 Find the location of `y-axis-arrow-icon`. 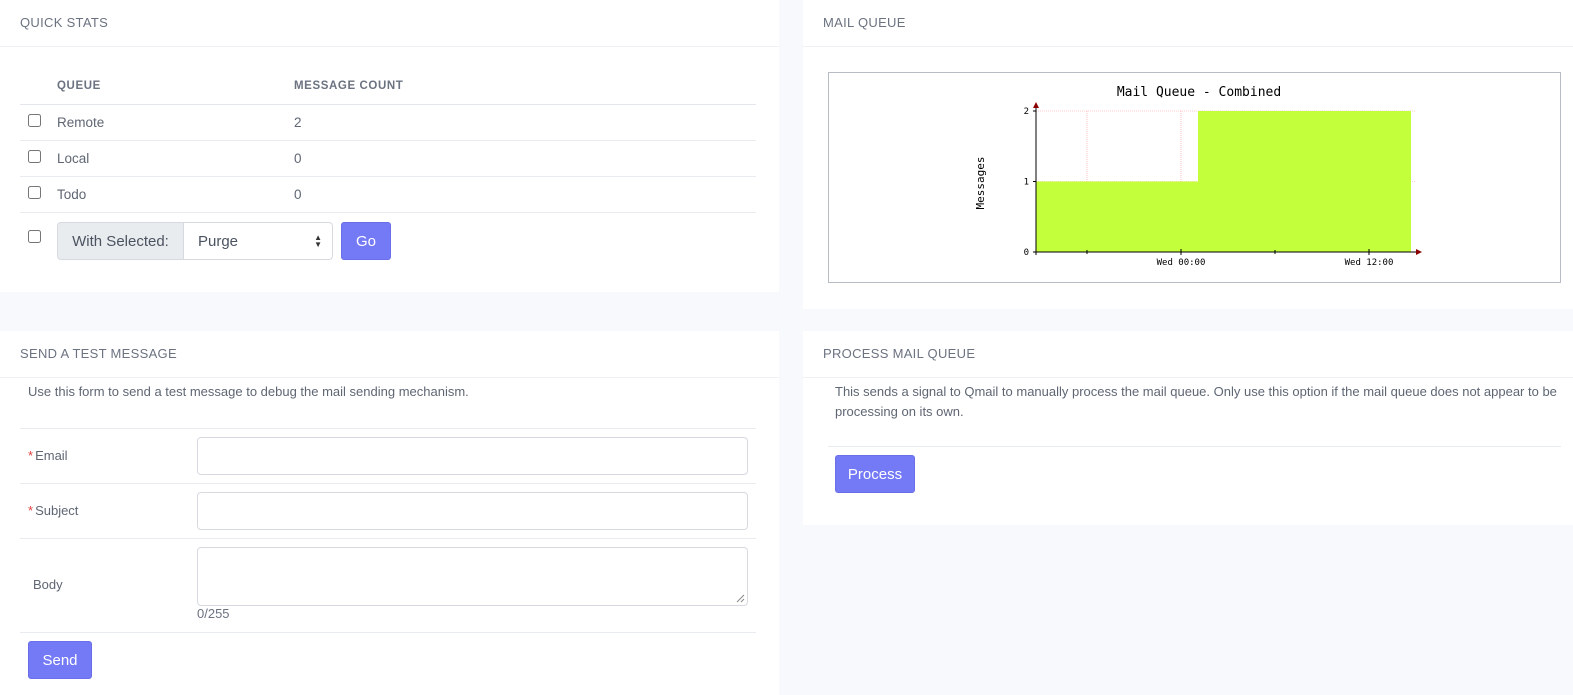

y-axis-arrow-icon is located at coordinates (1036, 105).